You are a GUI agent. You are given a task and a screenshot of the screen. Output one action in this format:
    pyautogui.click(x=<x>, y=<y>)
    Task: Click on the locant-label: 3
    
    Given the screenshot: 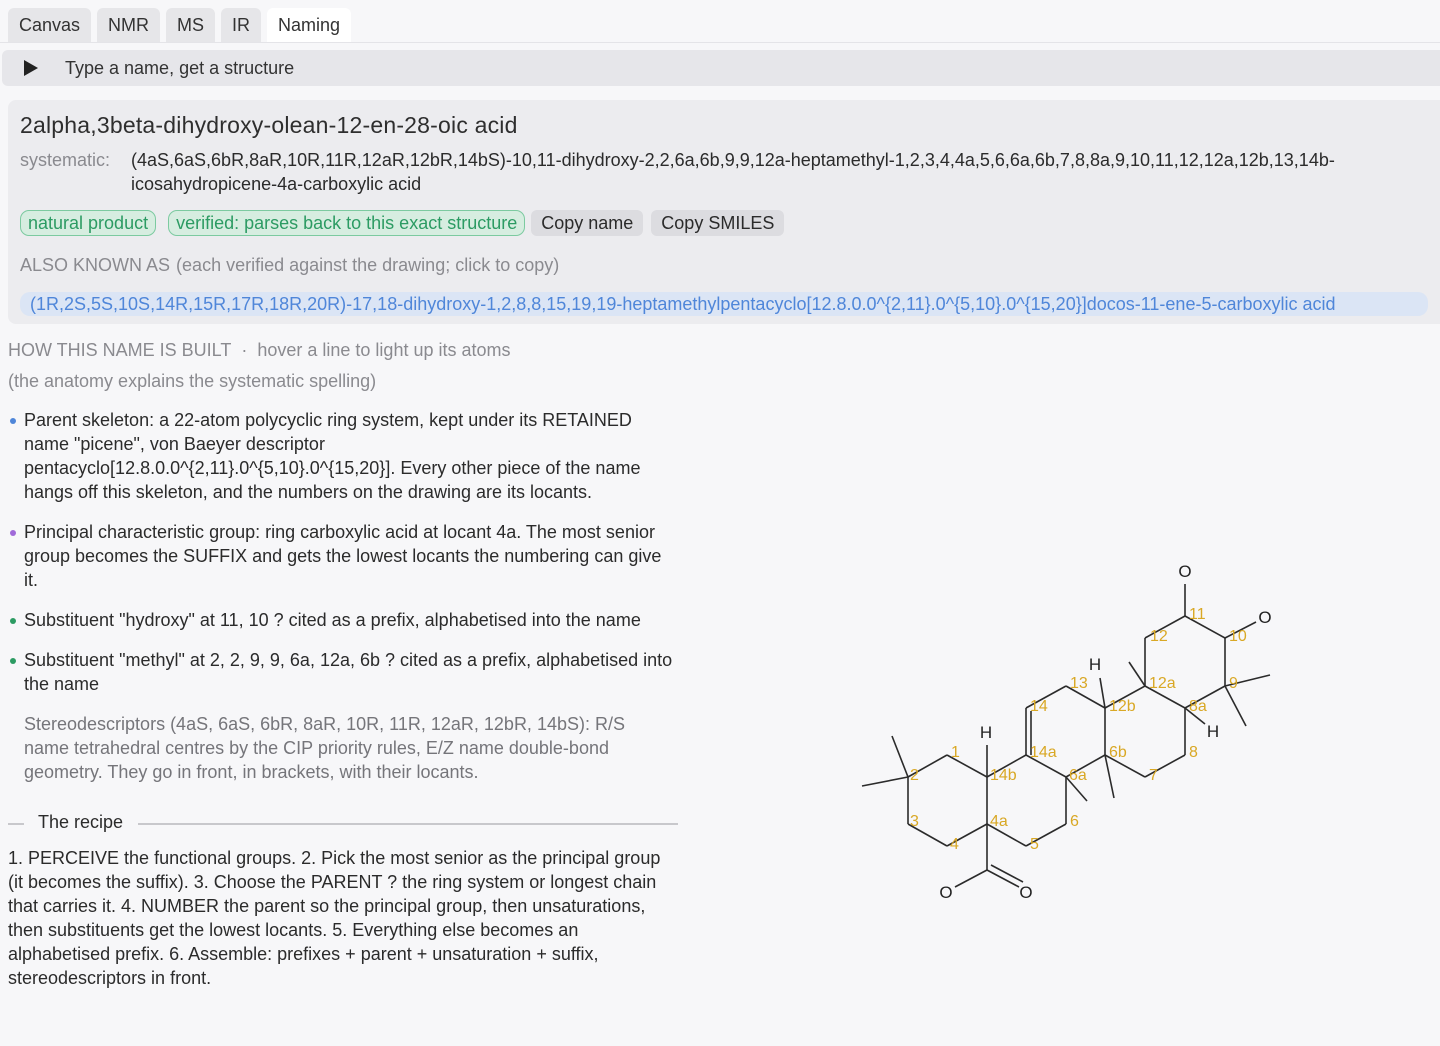 What is the action you would take?
    pyautogui.click(x=914, y=821)
    